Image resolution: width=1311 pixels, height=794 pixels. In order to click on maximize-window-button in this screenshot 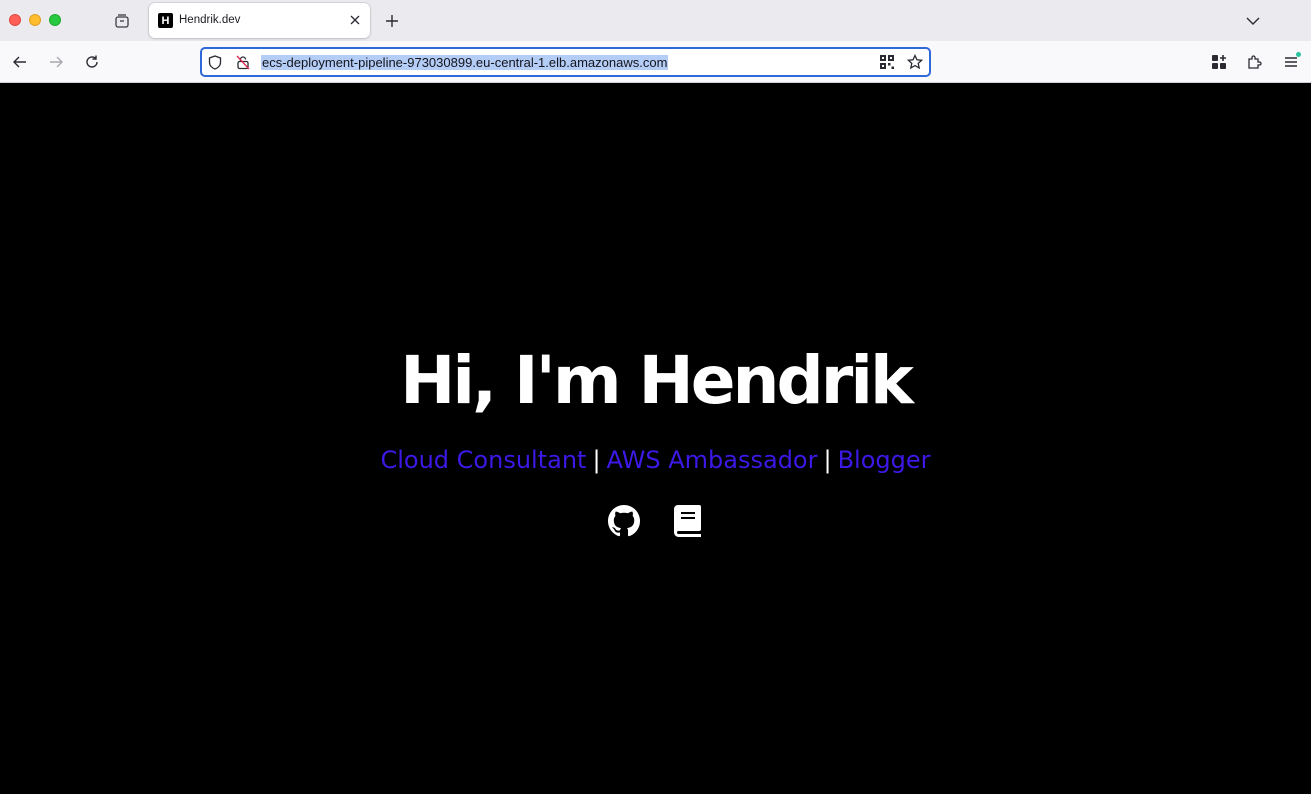, I will do `click(55, 20)`.